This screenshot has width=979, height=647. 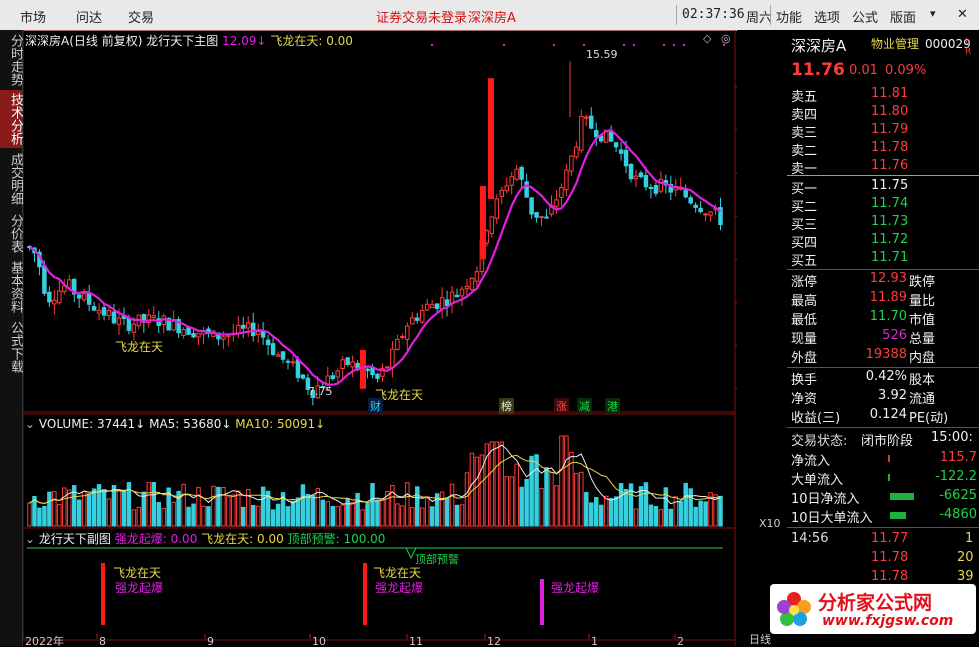 I want to click on candle-highlight, so click(x=483, y=223).